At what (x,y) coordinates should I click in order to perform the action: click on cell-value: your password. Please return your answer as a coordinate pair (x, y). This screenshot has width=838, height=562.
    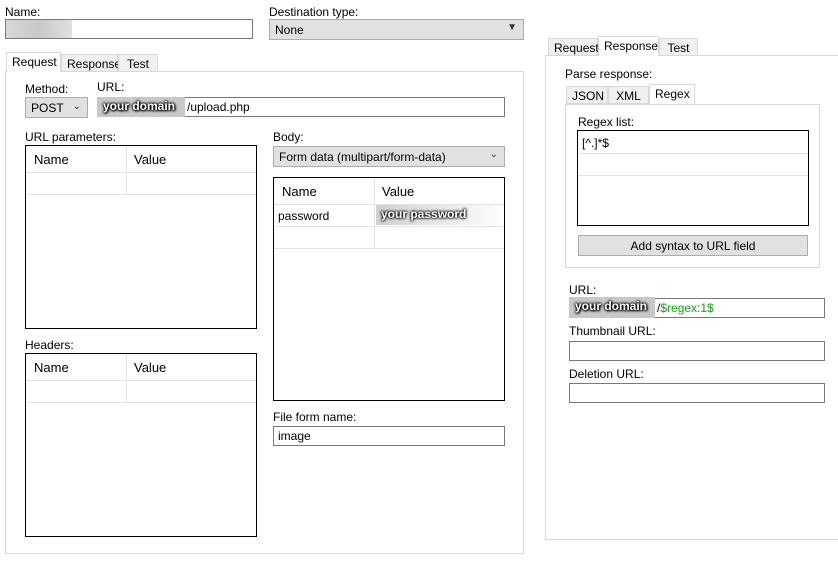
    Looking at the image, I should click on (424, 214).